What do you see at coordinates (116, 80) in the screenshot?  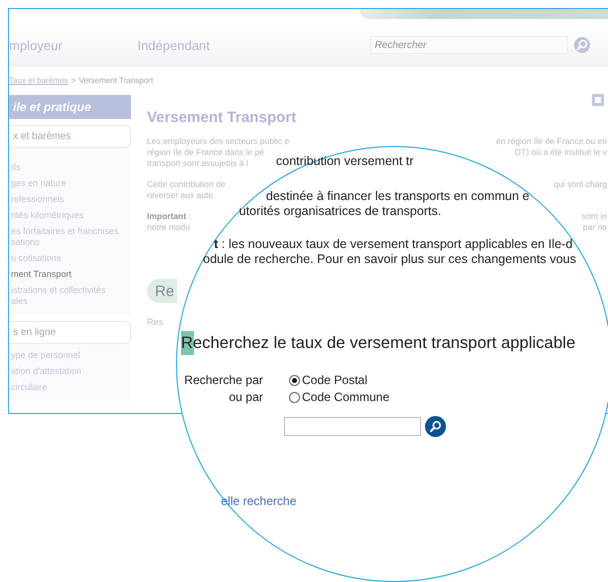 I see `breadcrumb-current: Versement Transport` at bounding box center [116, 80].